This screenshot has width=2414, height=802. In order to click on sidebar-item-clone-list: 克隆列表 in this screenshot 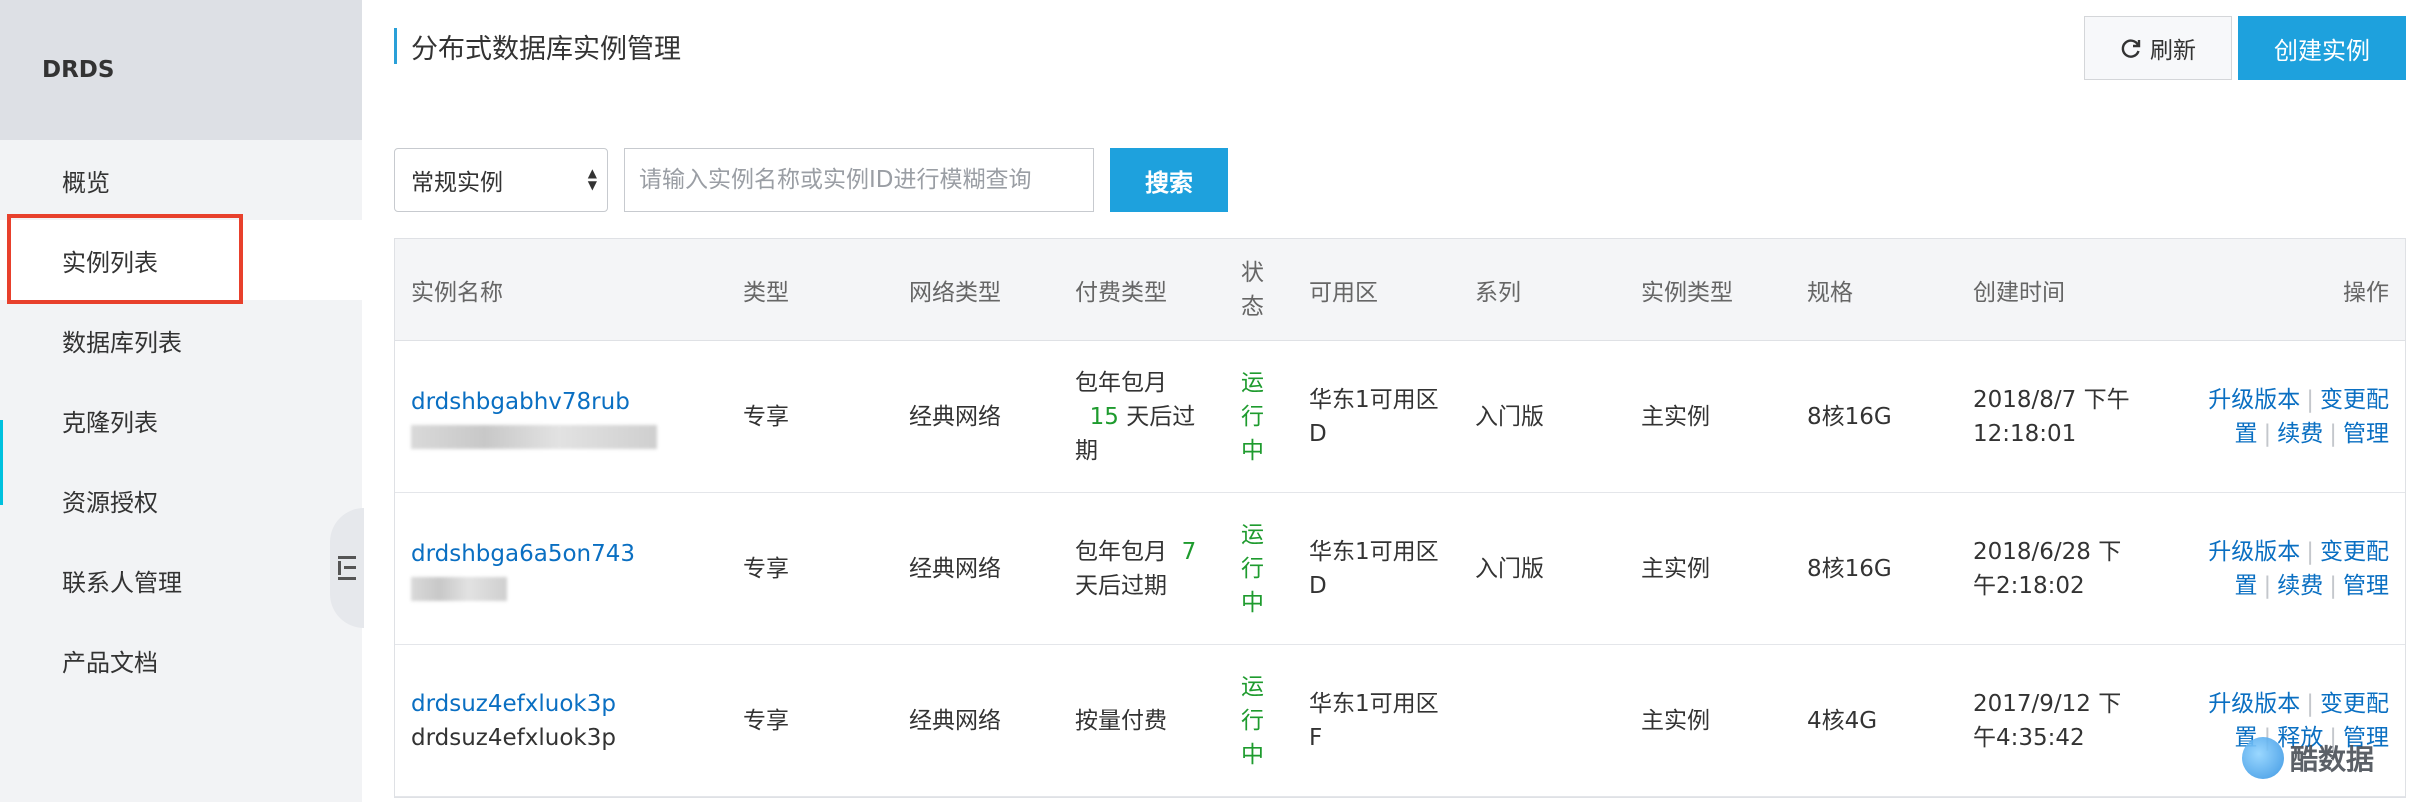, I will do `click(181, 420)`.